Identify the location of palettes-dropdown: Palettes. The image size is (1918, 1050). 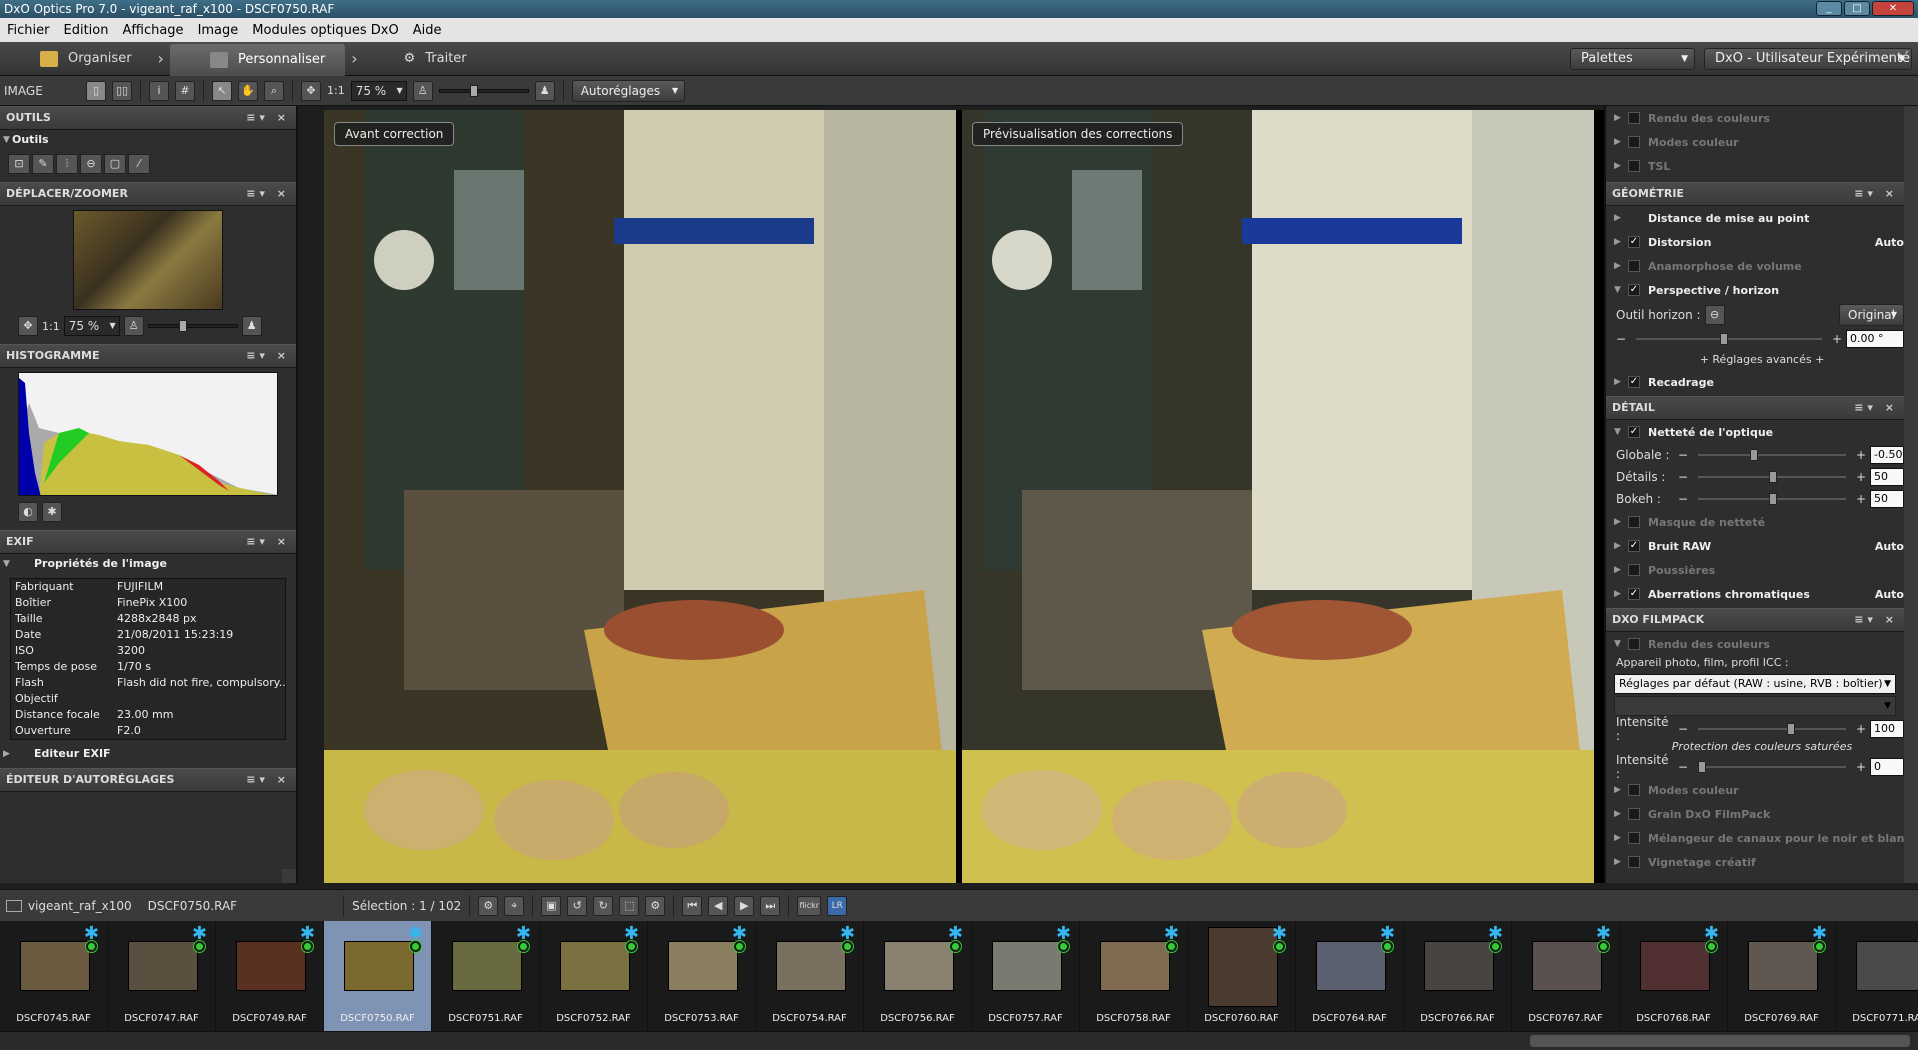
(1632, 59).